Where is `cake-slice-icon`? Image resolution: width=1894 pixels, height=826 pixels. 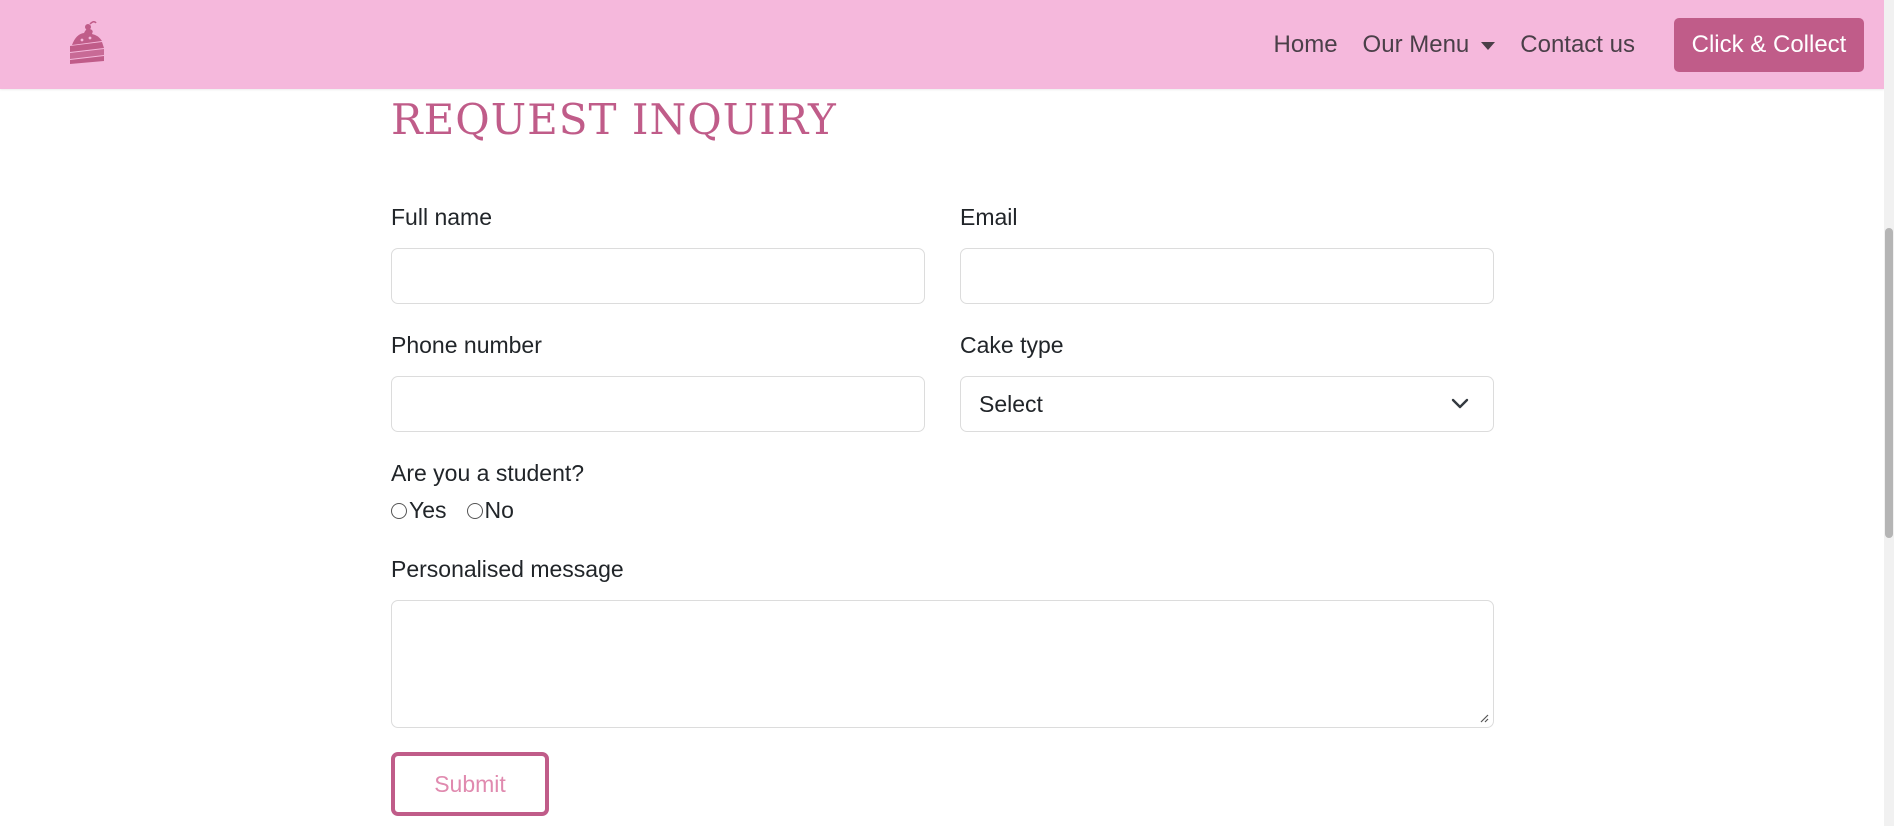 cake-slice-icon is located at coordinates (87, 43).